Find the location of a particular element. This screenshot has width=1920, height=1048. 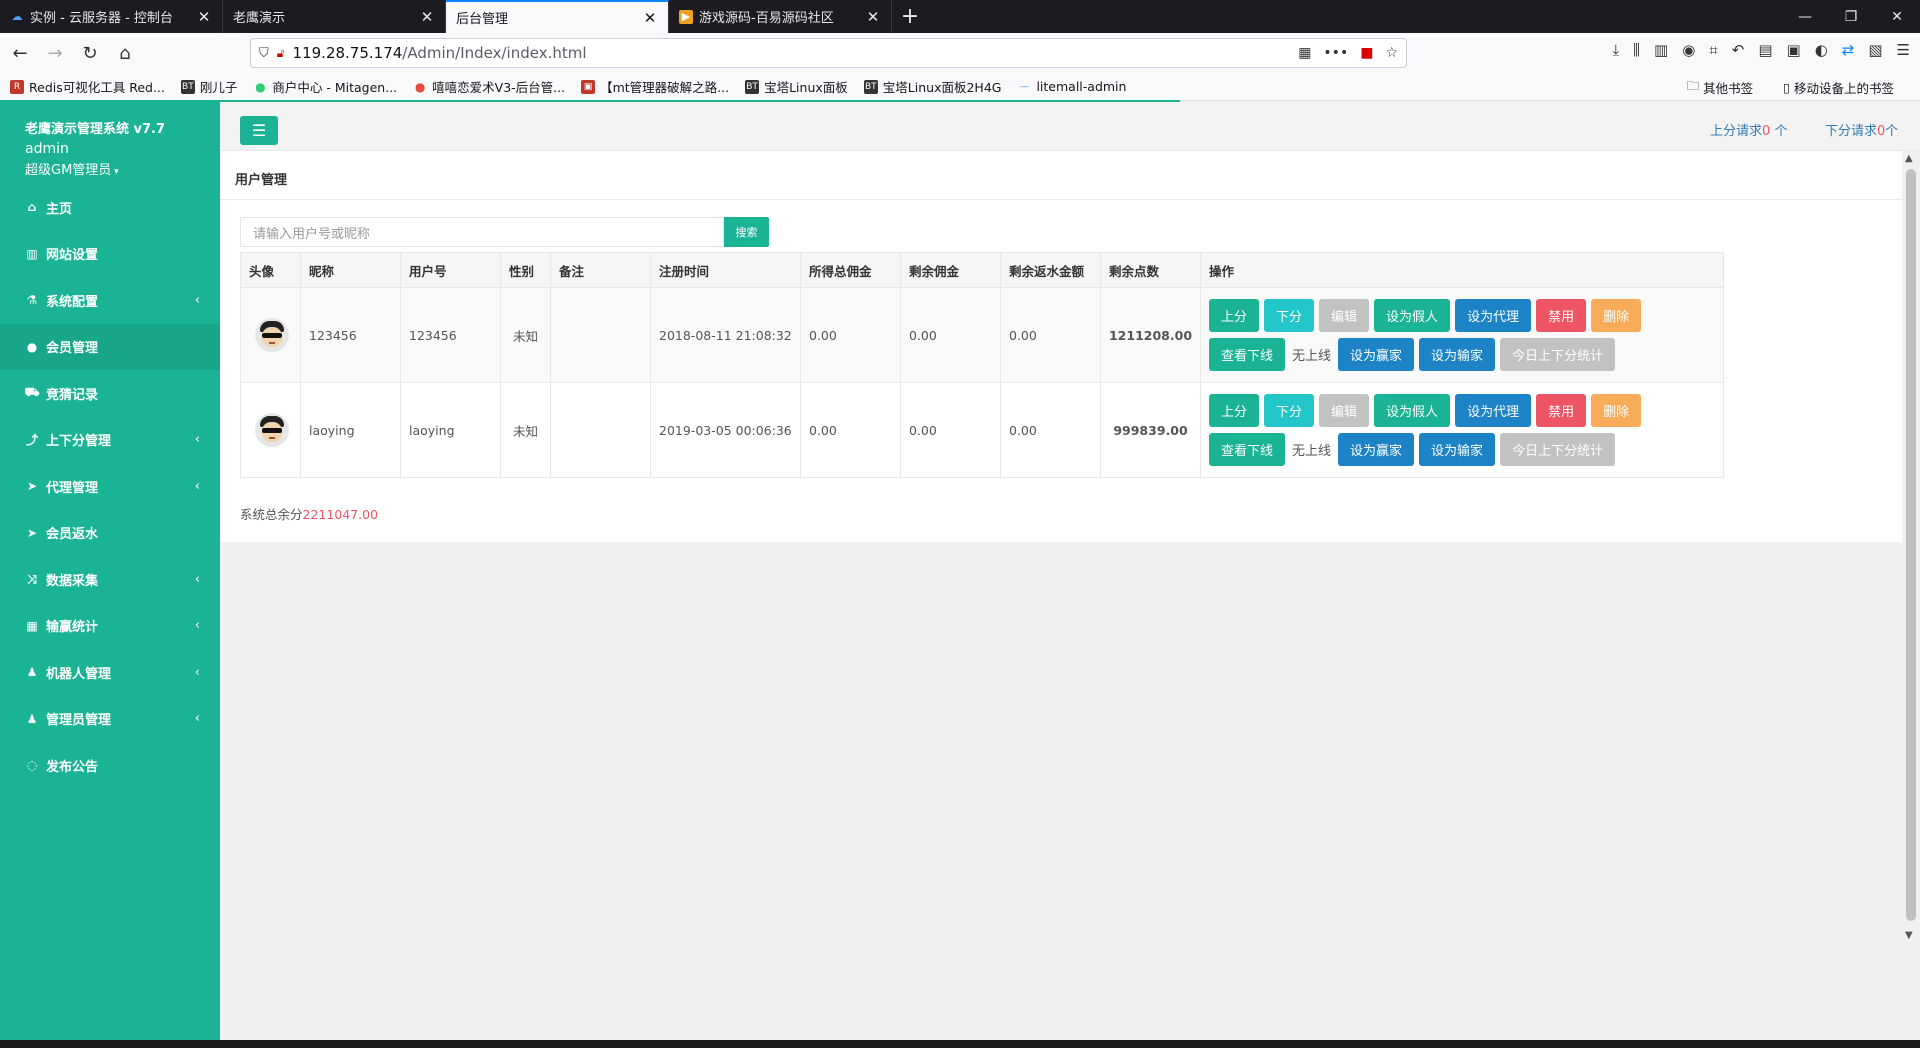

sidebar-item-10: ♟ 机器人管理 ‹ is located at coordinates (110, 672).